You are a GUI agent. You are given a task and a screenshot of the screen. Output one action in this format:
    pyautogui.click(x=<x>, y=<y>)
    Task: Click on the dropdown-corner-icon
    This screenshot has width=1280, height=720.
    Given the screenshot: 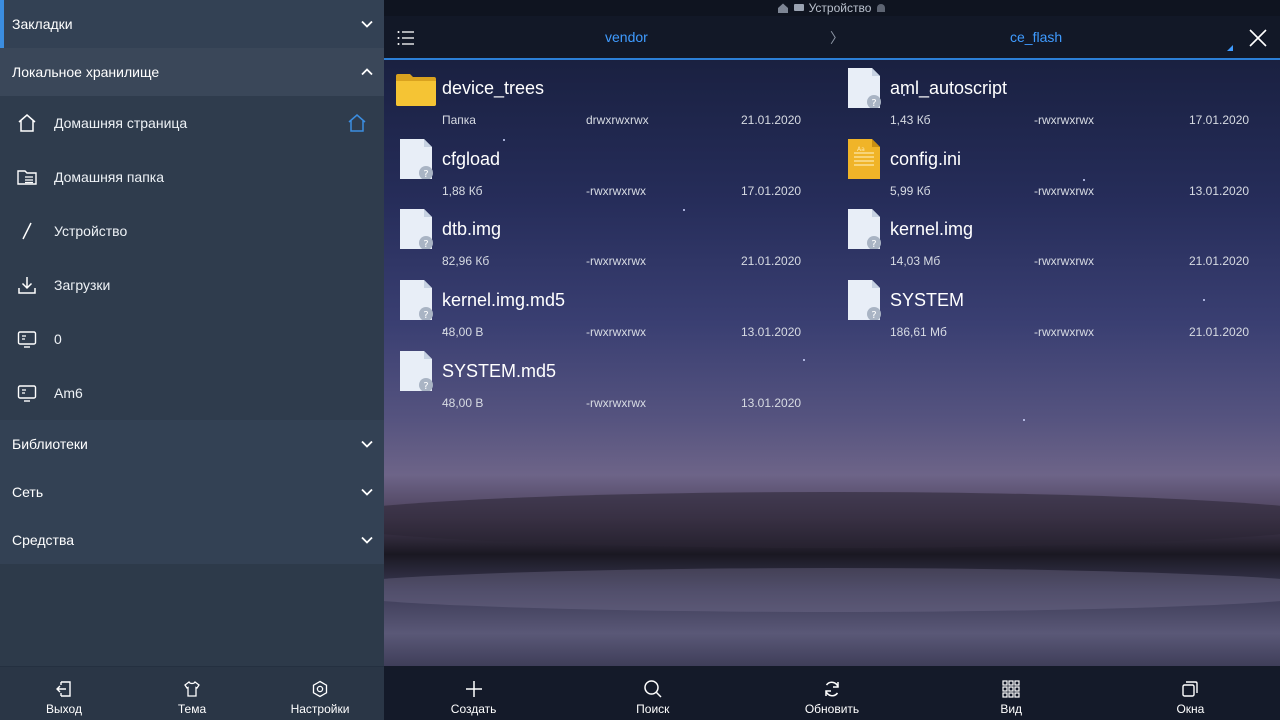 What is the action you would take?
    pyautogui.click(x=1230, y=48)
    